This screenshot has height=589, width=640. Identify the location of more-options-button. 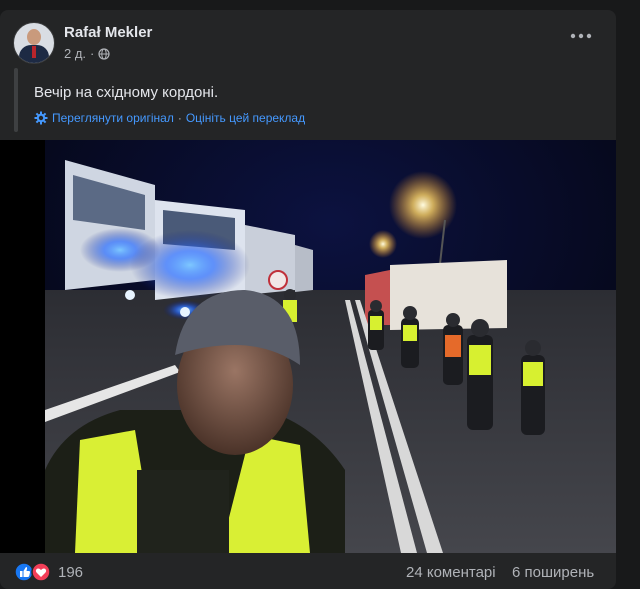
(581, 36).